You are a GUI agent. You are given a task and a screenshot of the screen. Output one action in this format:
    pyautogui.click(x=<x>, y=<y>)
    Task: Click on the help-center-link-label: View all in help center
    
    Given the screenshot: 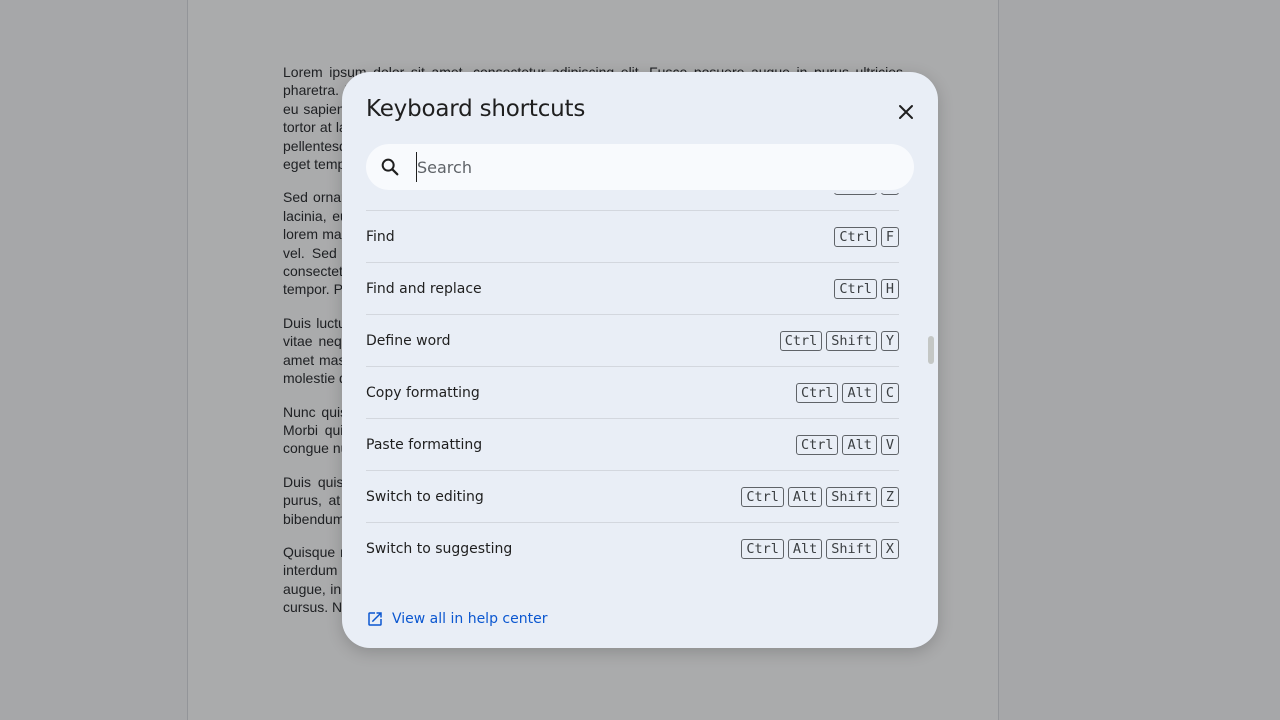 What is the action you would take?
    pyautogui.click(x=470, y=619)
    